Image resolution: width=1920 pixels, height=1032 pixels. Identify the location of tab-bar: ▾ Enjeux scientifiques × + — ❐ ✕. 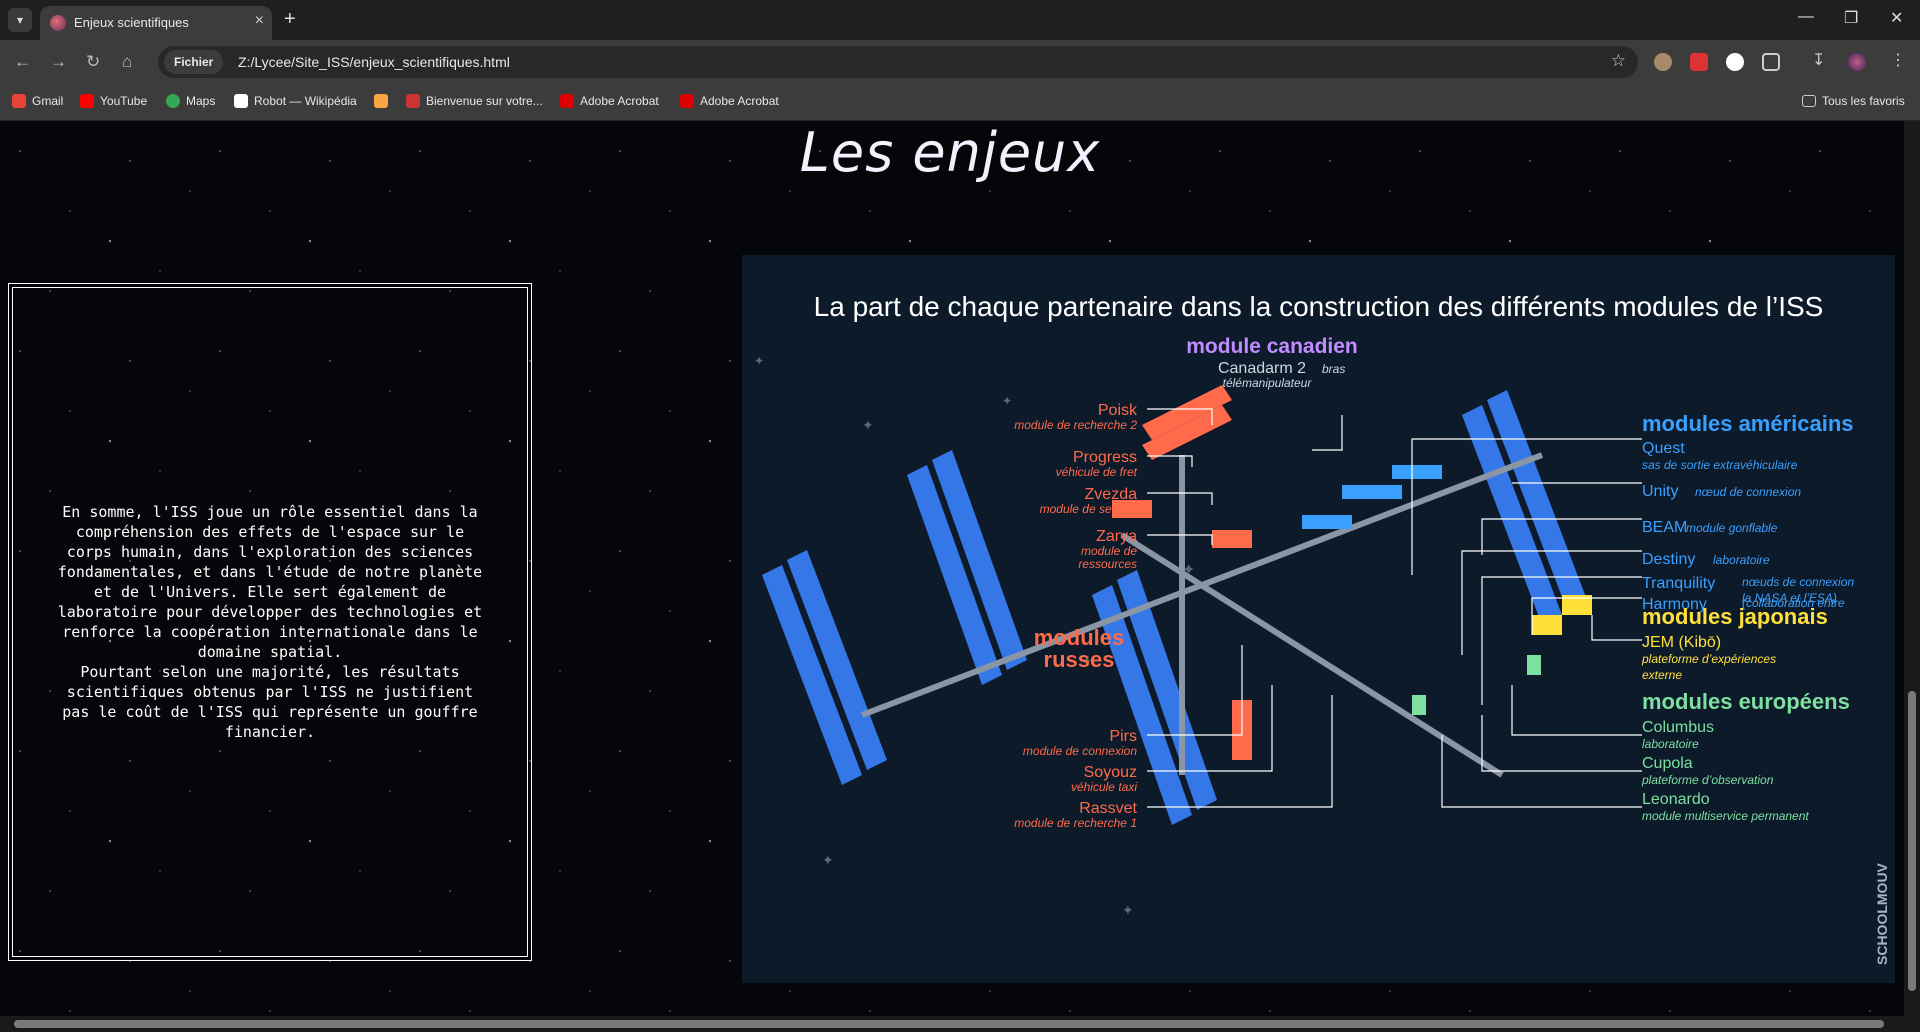
(960, 20).